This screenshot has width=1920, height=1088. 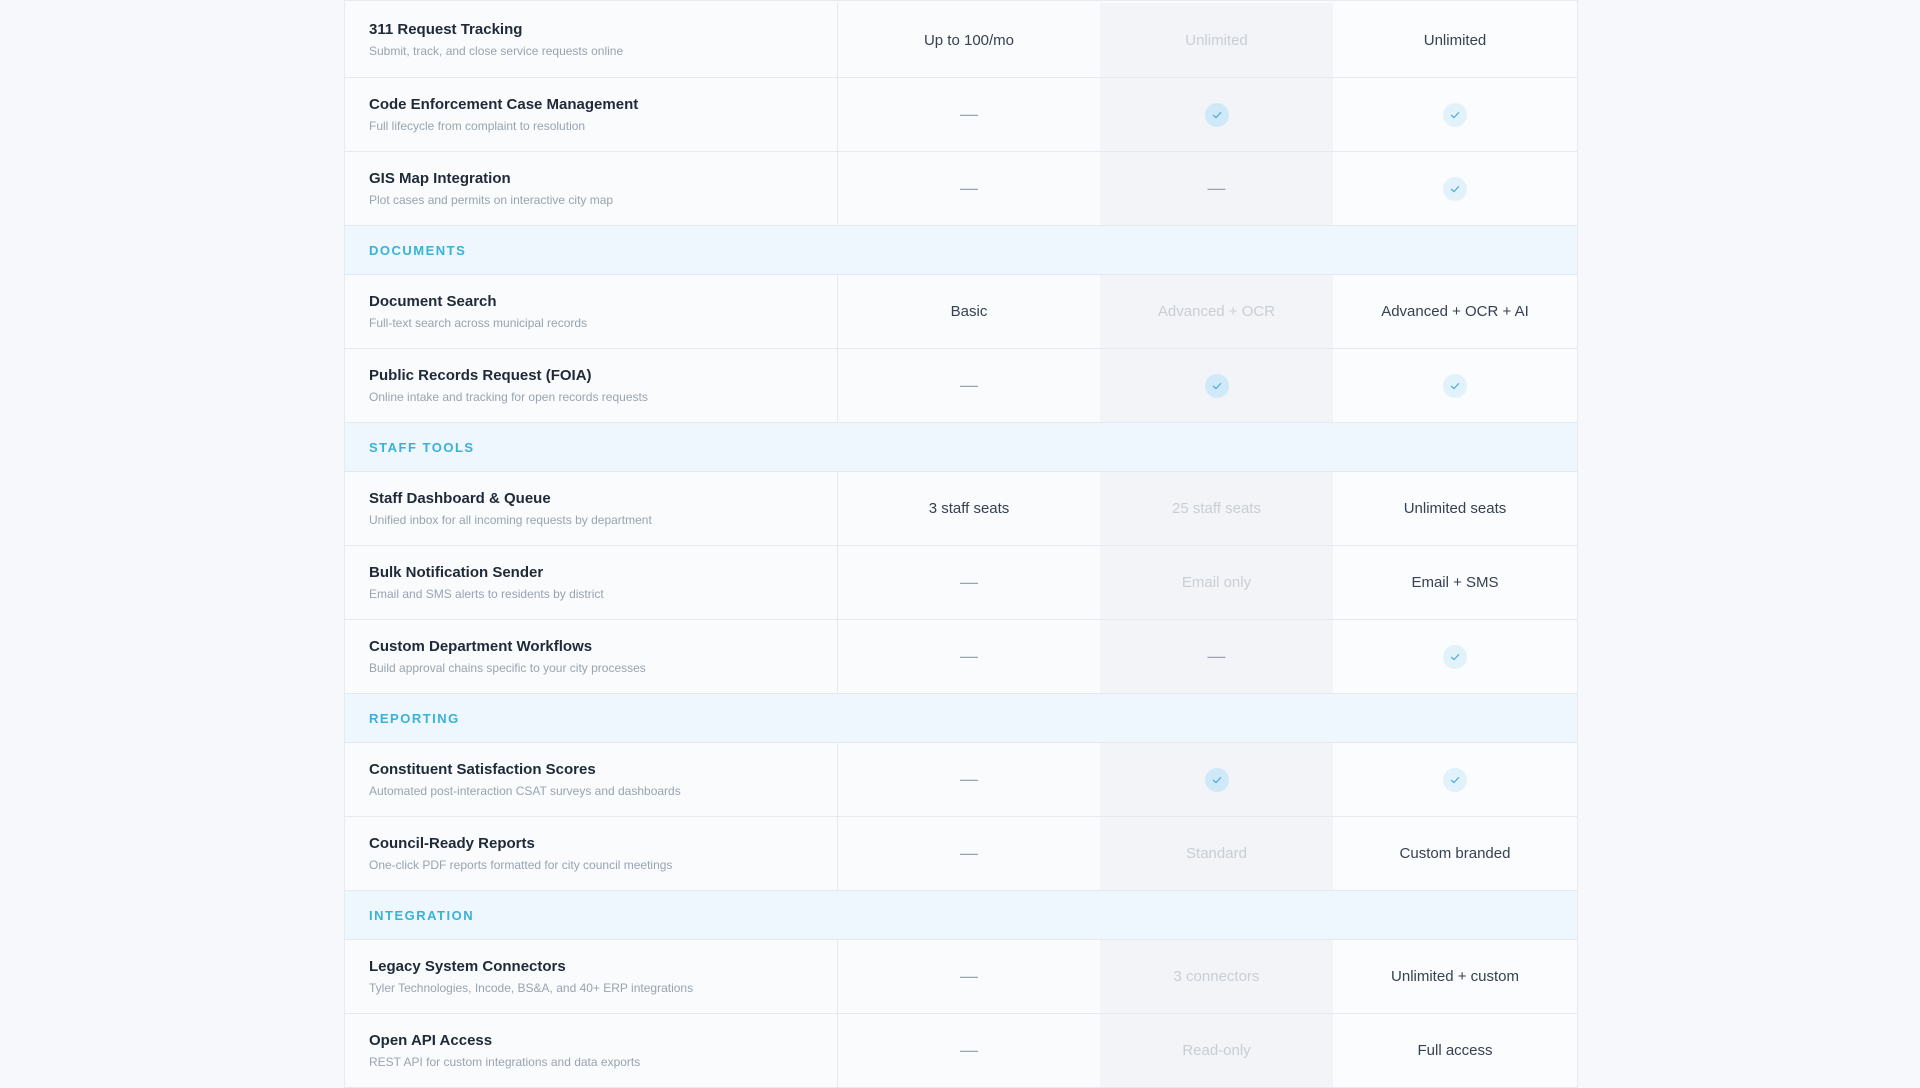 What do you see at coordinates (481, 646) in the screenshot?
I see `feature-name: Custom Department Workflows` at bounding box center [481, 646].